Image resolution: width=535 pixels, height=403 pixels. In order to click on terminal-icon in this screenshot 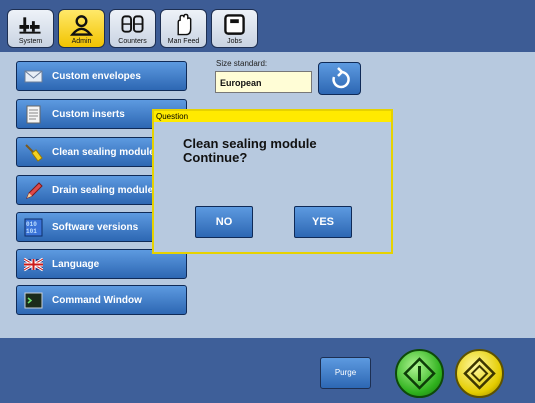, I will do `click(33, 300)`.